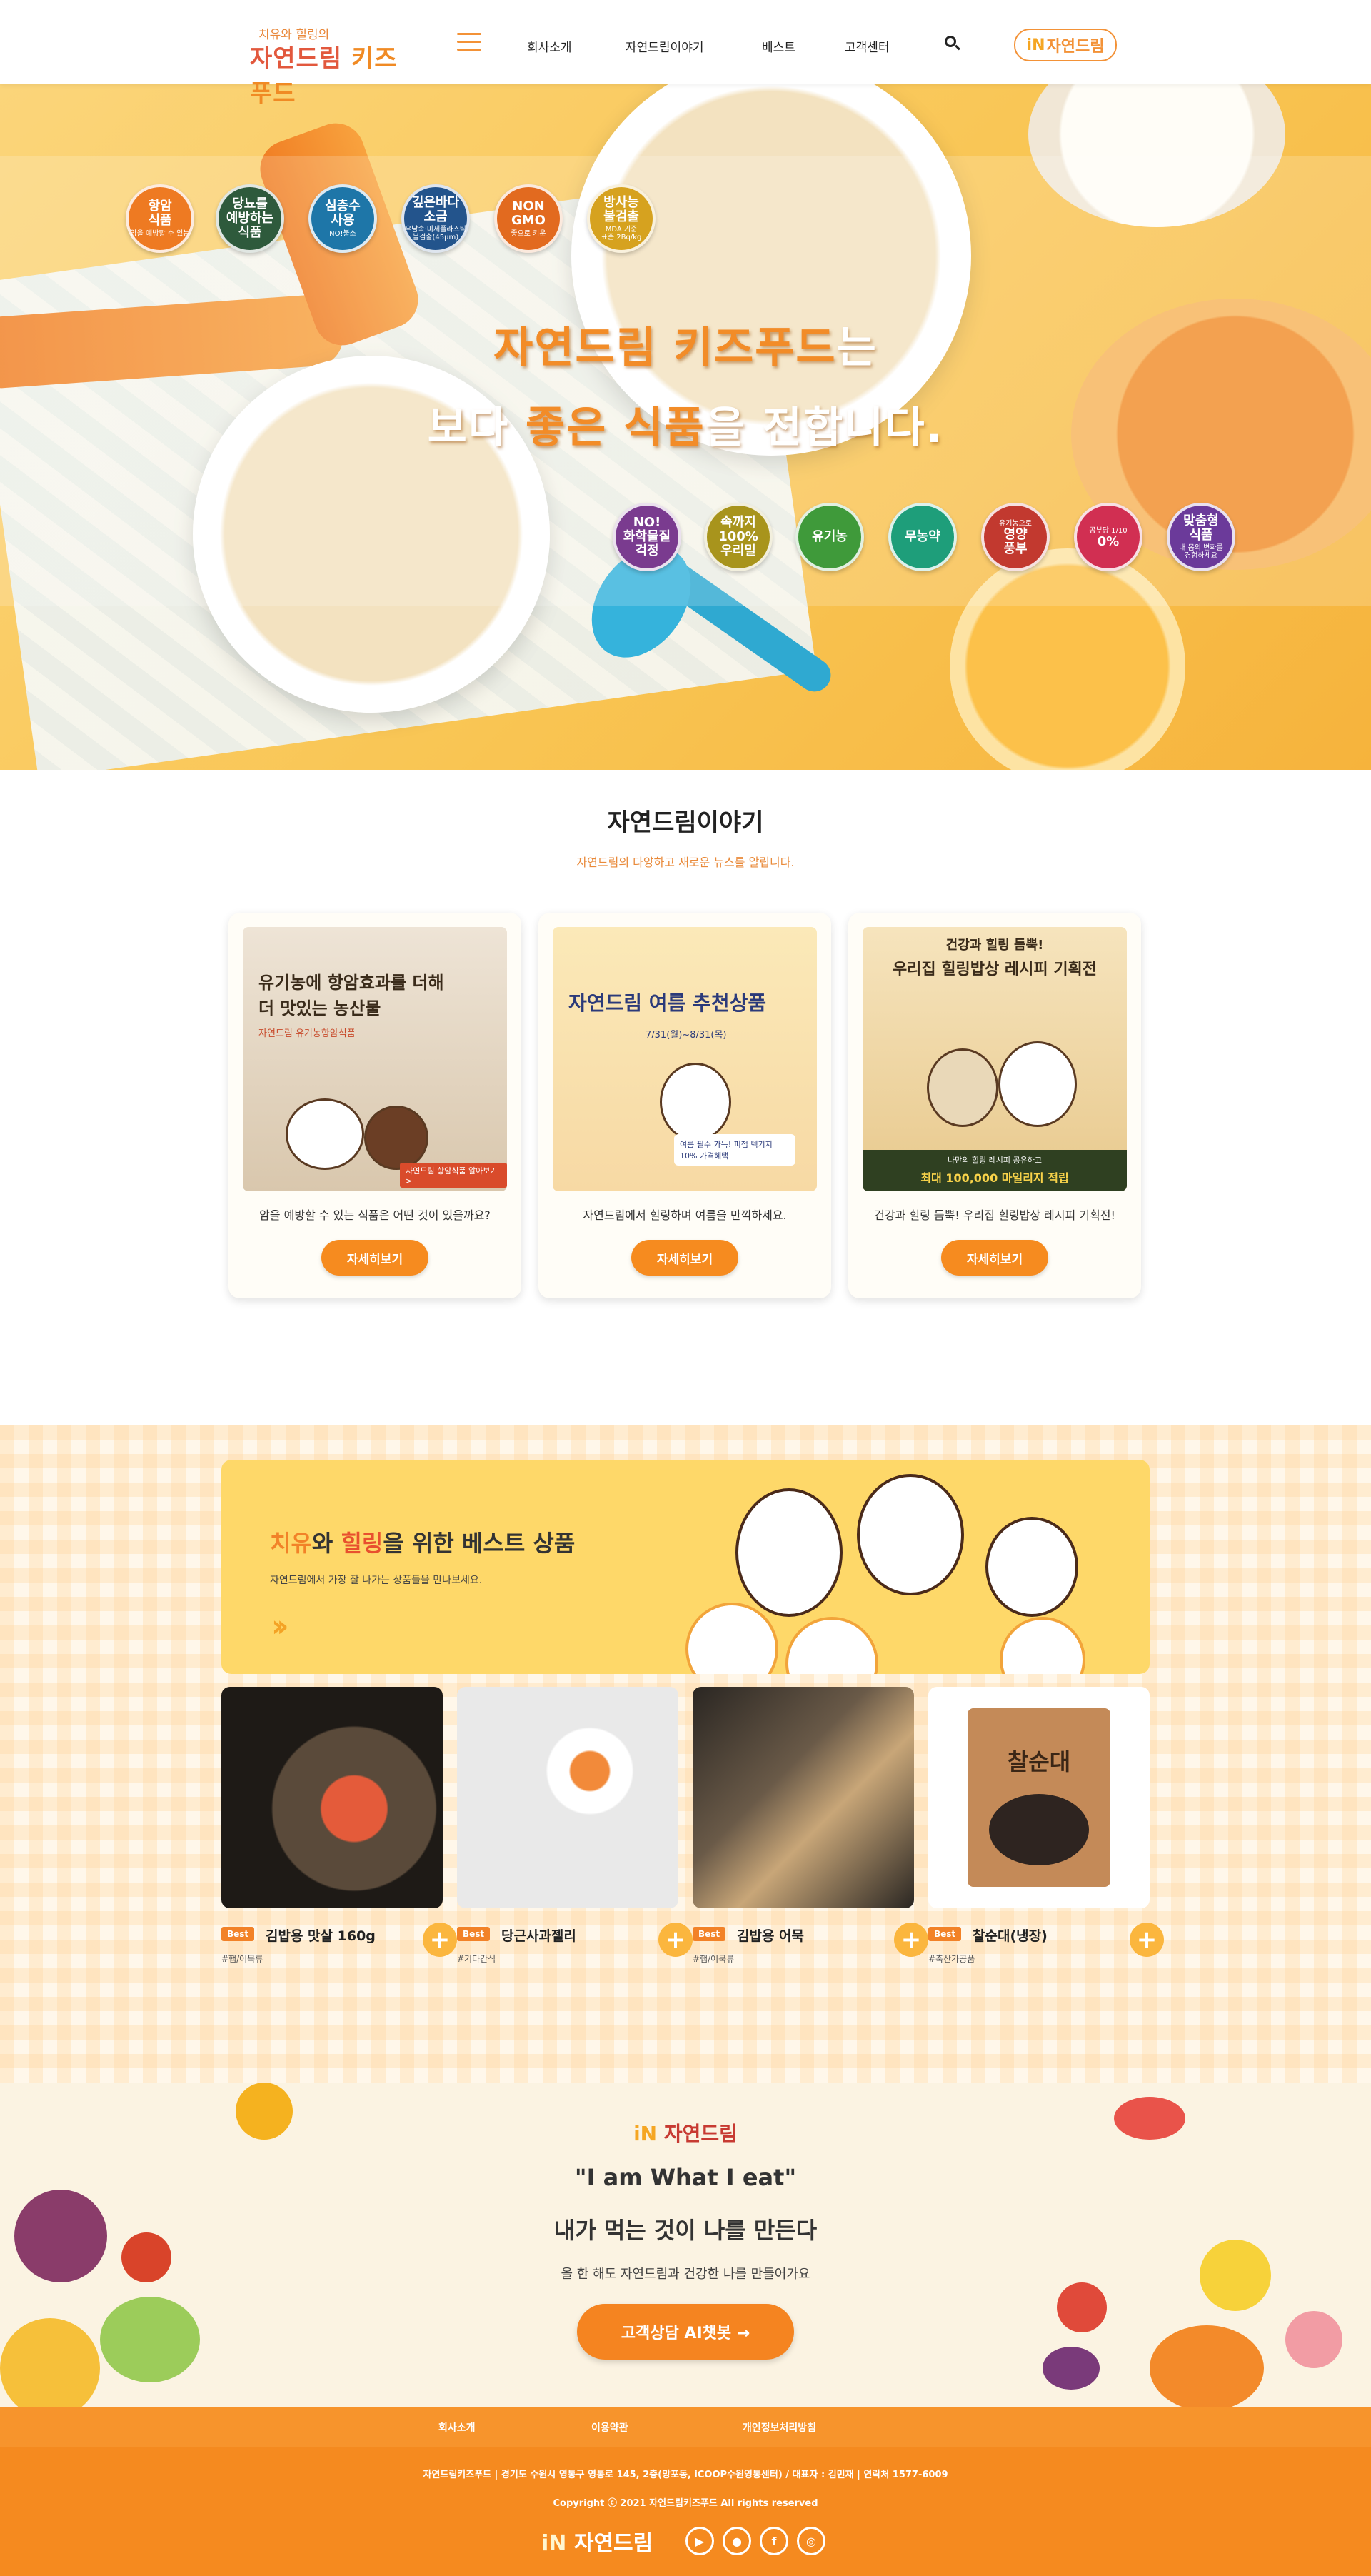 The height and width of the screenshot is (2576, 1371). Describe the element at coordinates (1201, 537) in the screenshot. I see `badge-custom: 맞춤형 식품 내 몸의 변화를 경험하세요` at that location.